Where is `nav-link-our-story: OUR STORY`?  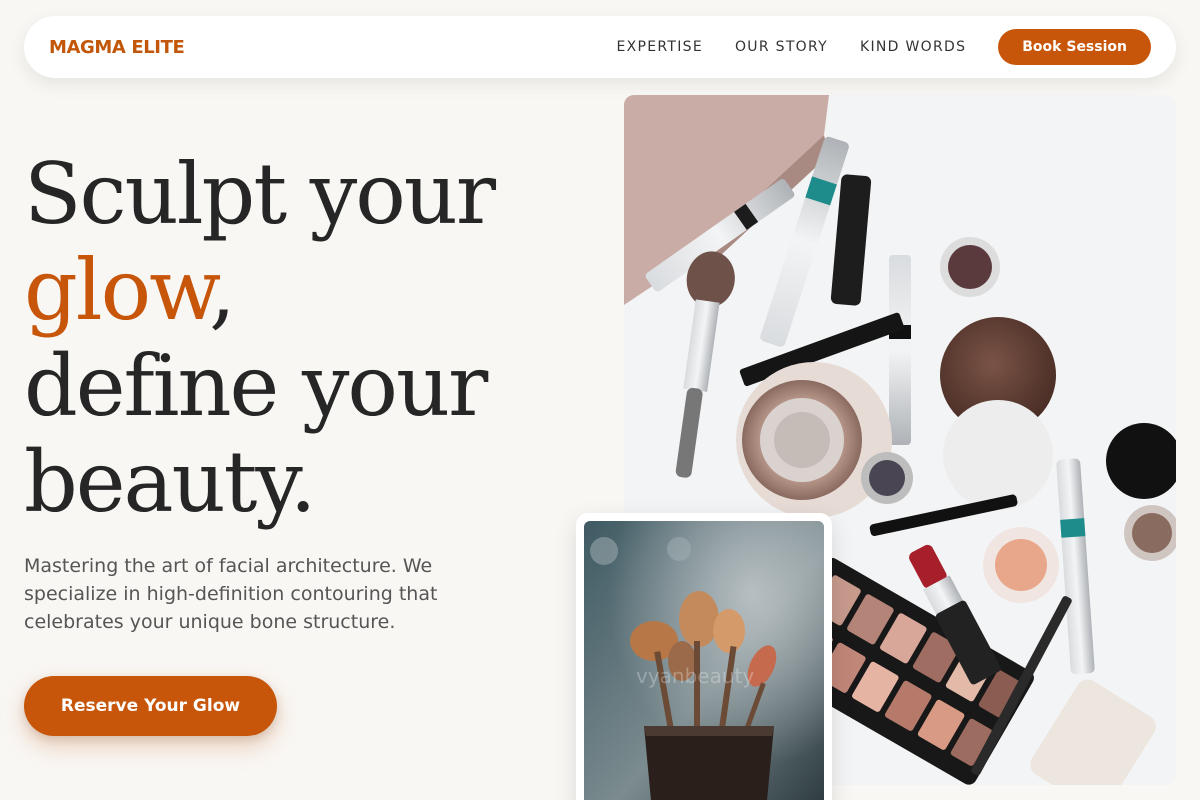 nav-link-our-story: OUR STORY is located at coordinates (781, 47).